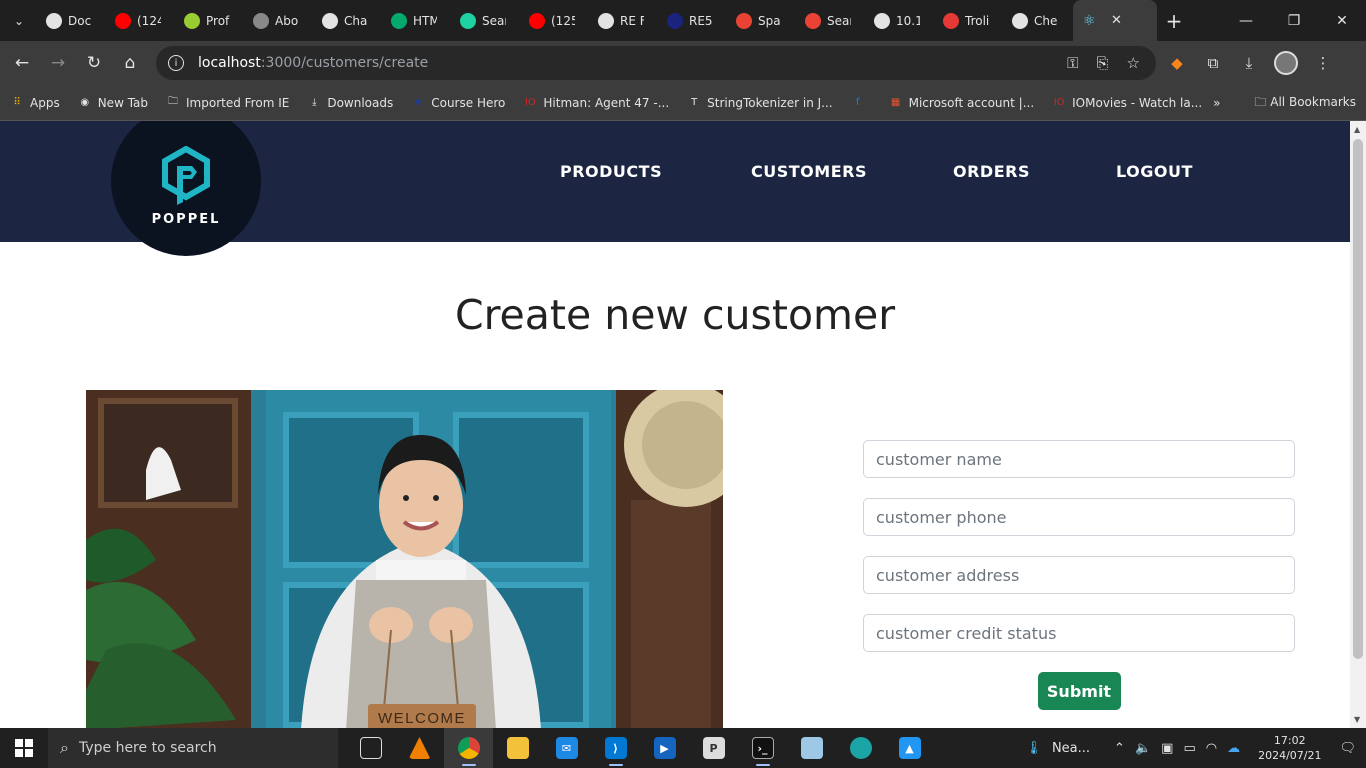  I want to click on bookmark-star-icon: ☆, so click(1133, 63).